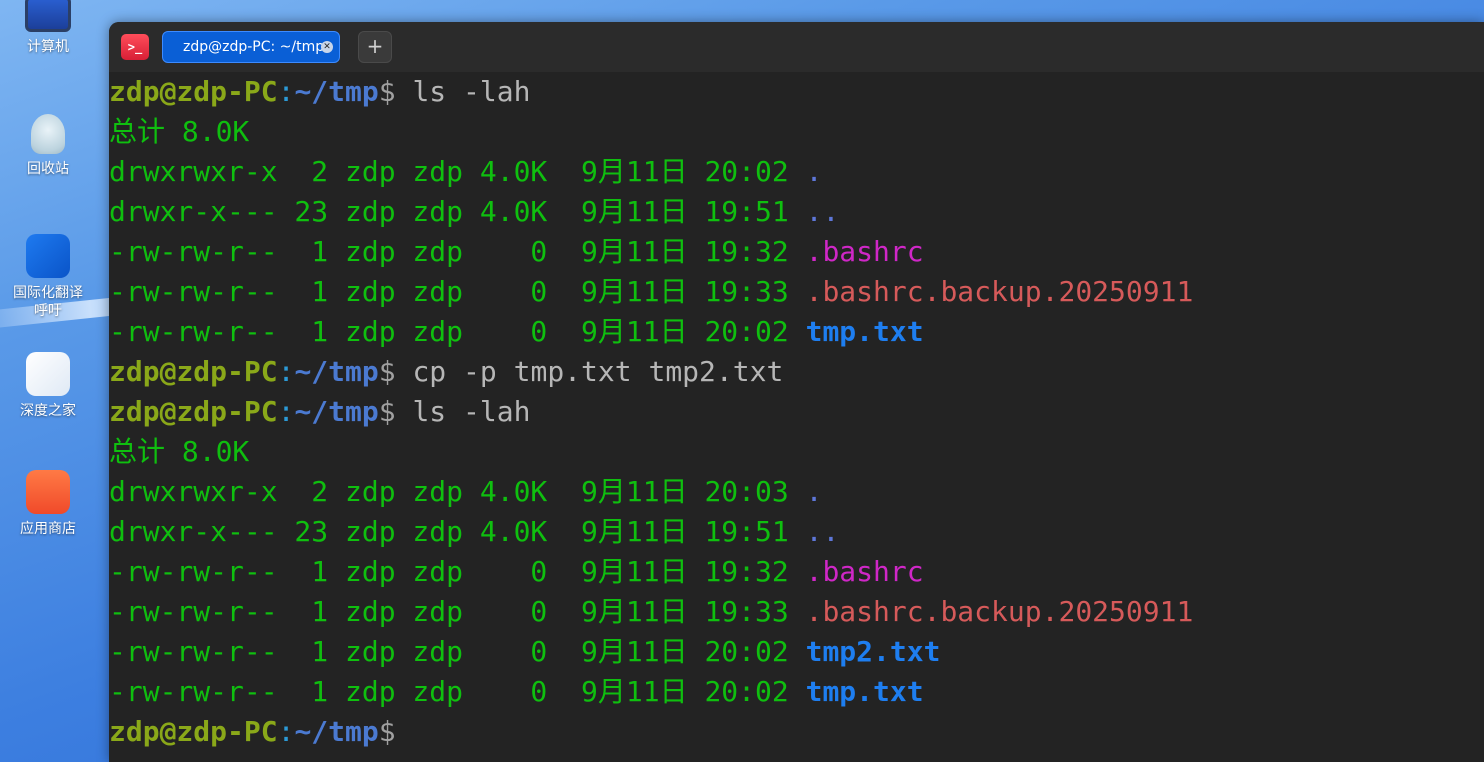  I want to click on desktop-icon-label: 回收站, so click(48, 169).